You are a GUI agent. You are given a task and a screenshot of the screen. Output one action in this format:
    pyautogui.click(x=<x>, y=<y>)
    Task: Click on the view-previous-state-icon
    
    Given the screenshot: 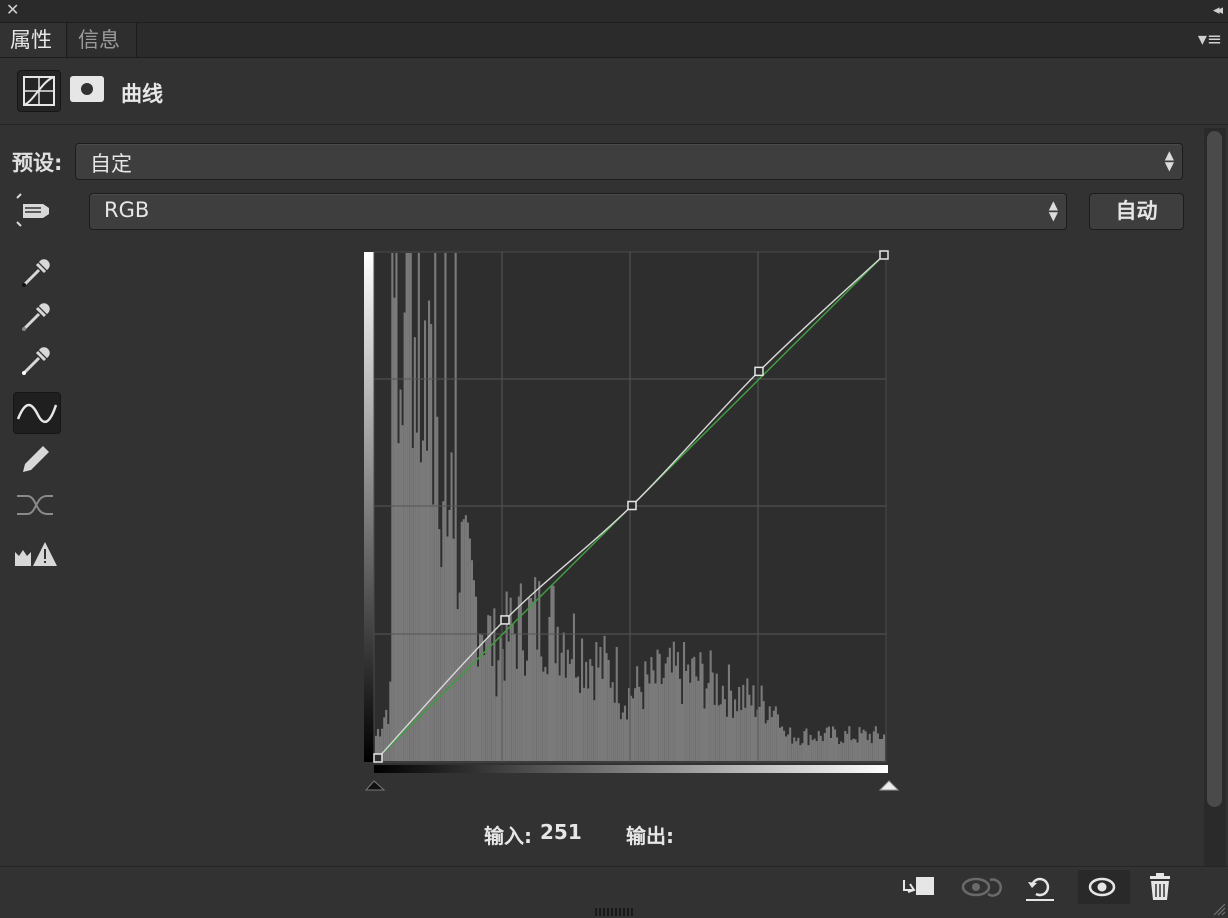 What is the action you would take?
    pyautogui.click(x=980, y=887)
    